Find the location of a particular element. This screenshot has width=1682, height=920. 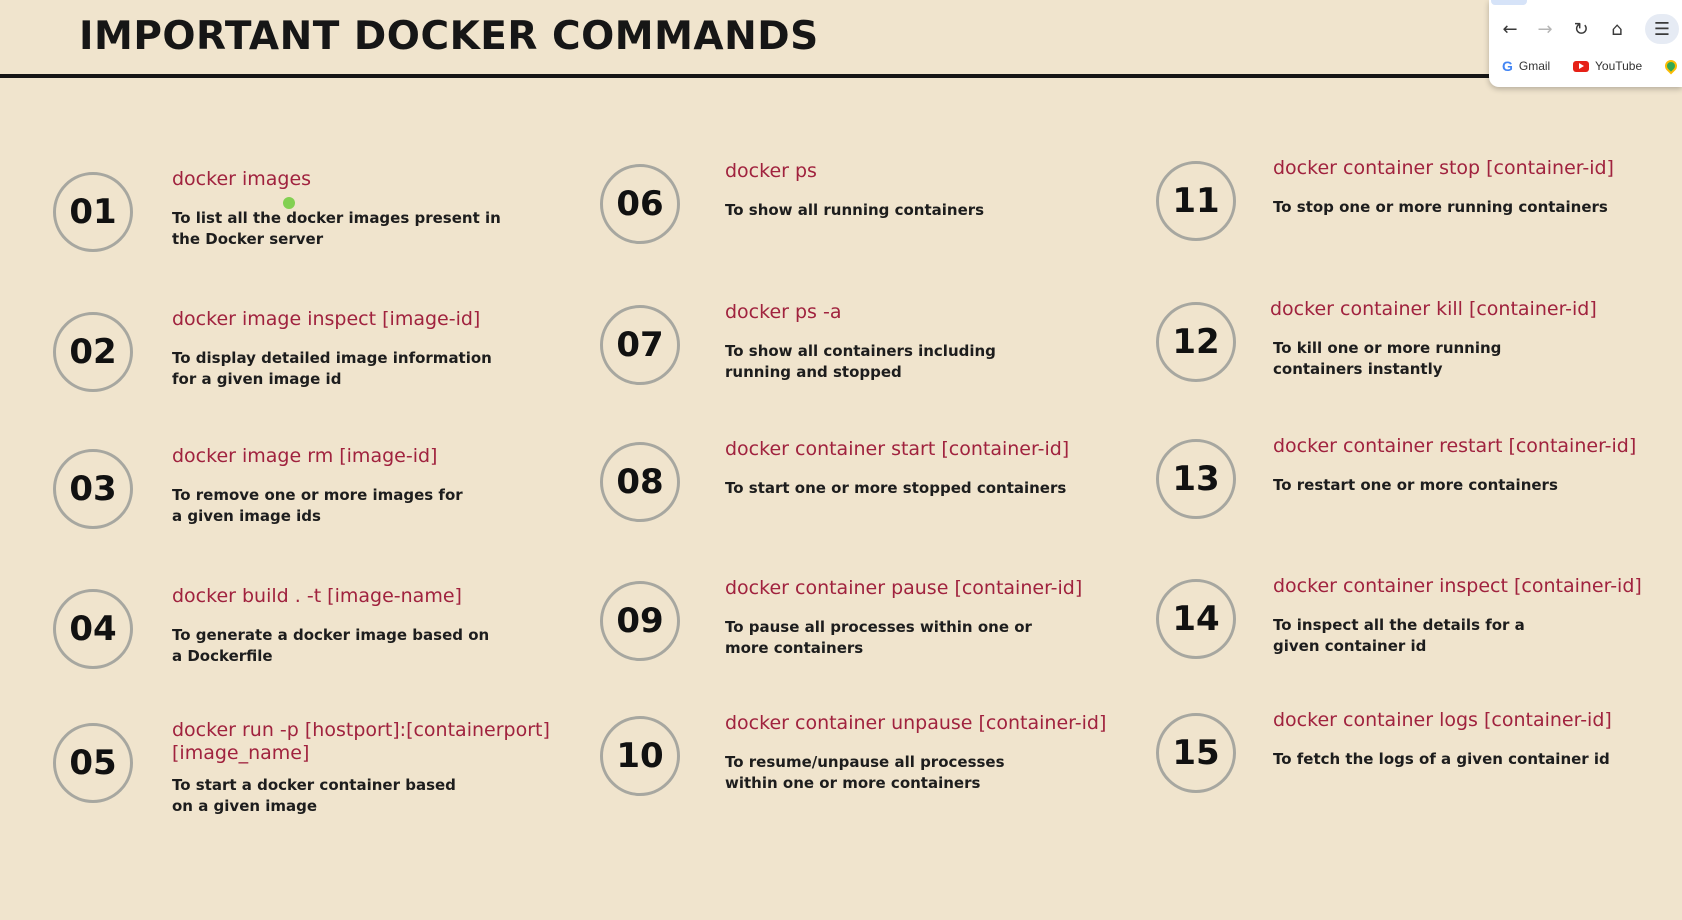

command-description: To show all running containers is located at coordinates (855, 210).